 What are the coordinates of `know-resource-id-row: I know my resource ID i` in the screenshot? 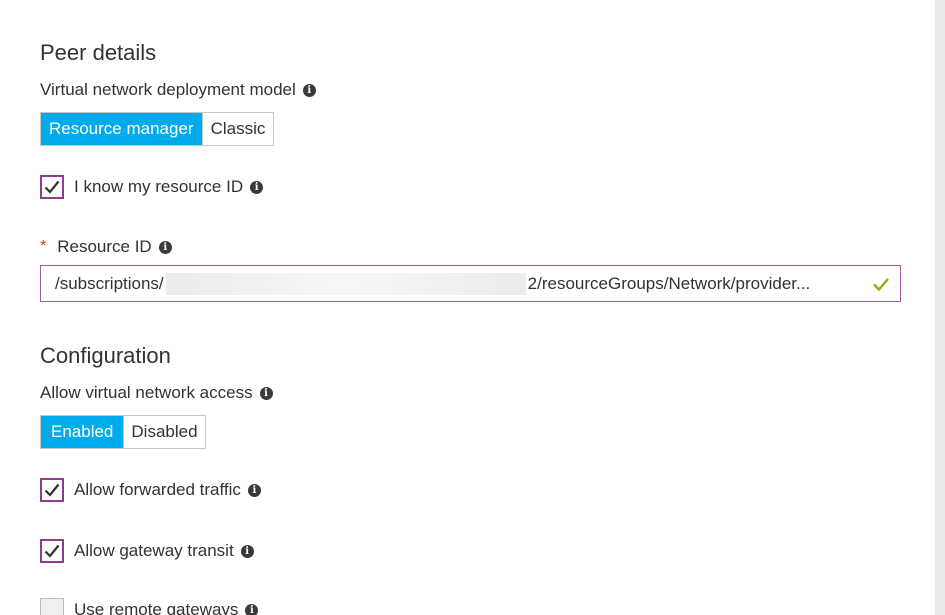 It's located at (152, 187).